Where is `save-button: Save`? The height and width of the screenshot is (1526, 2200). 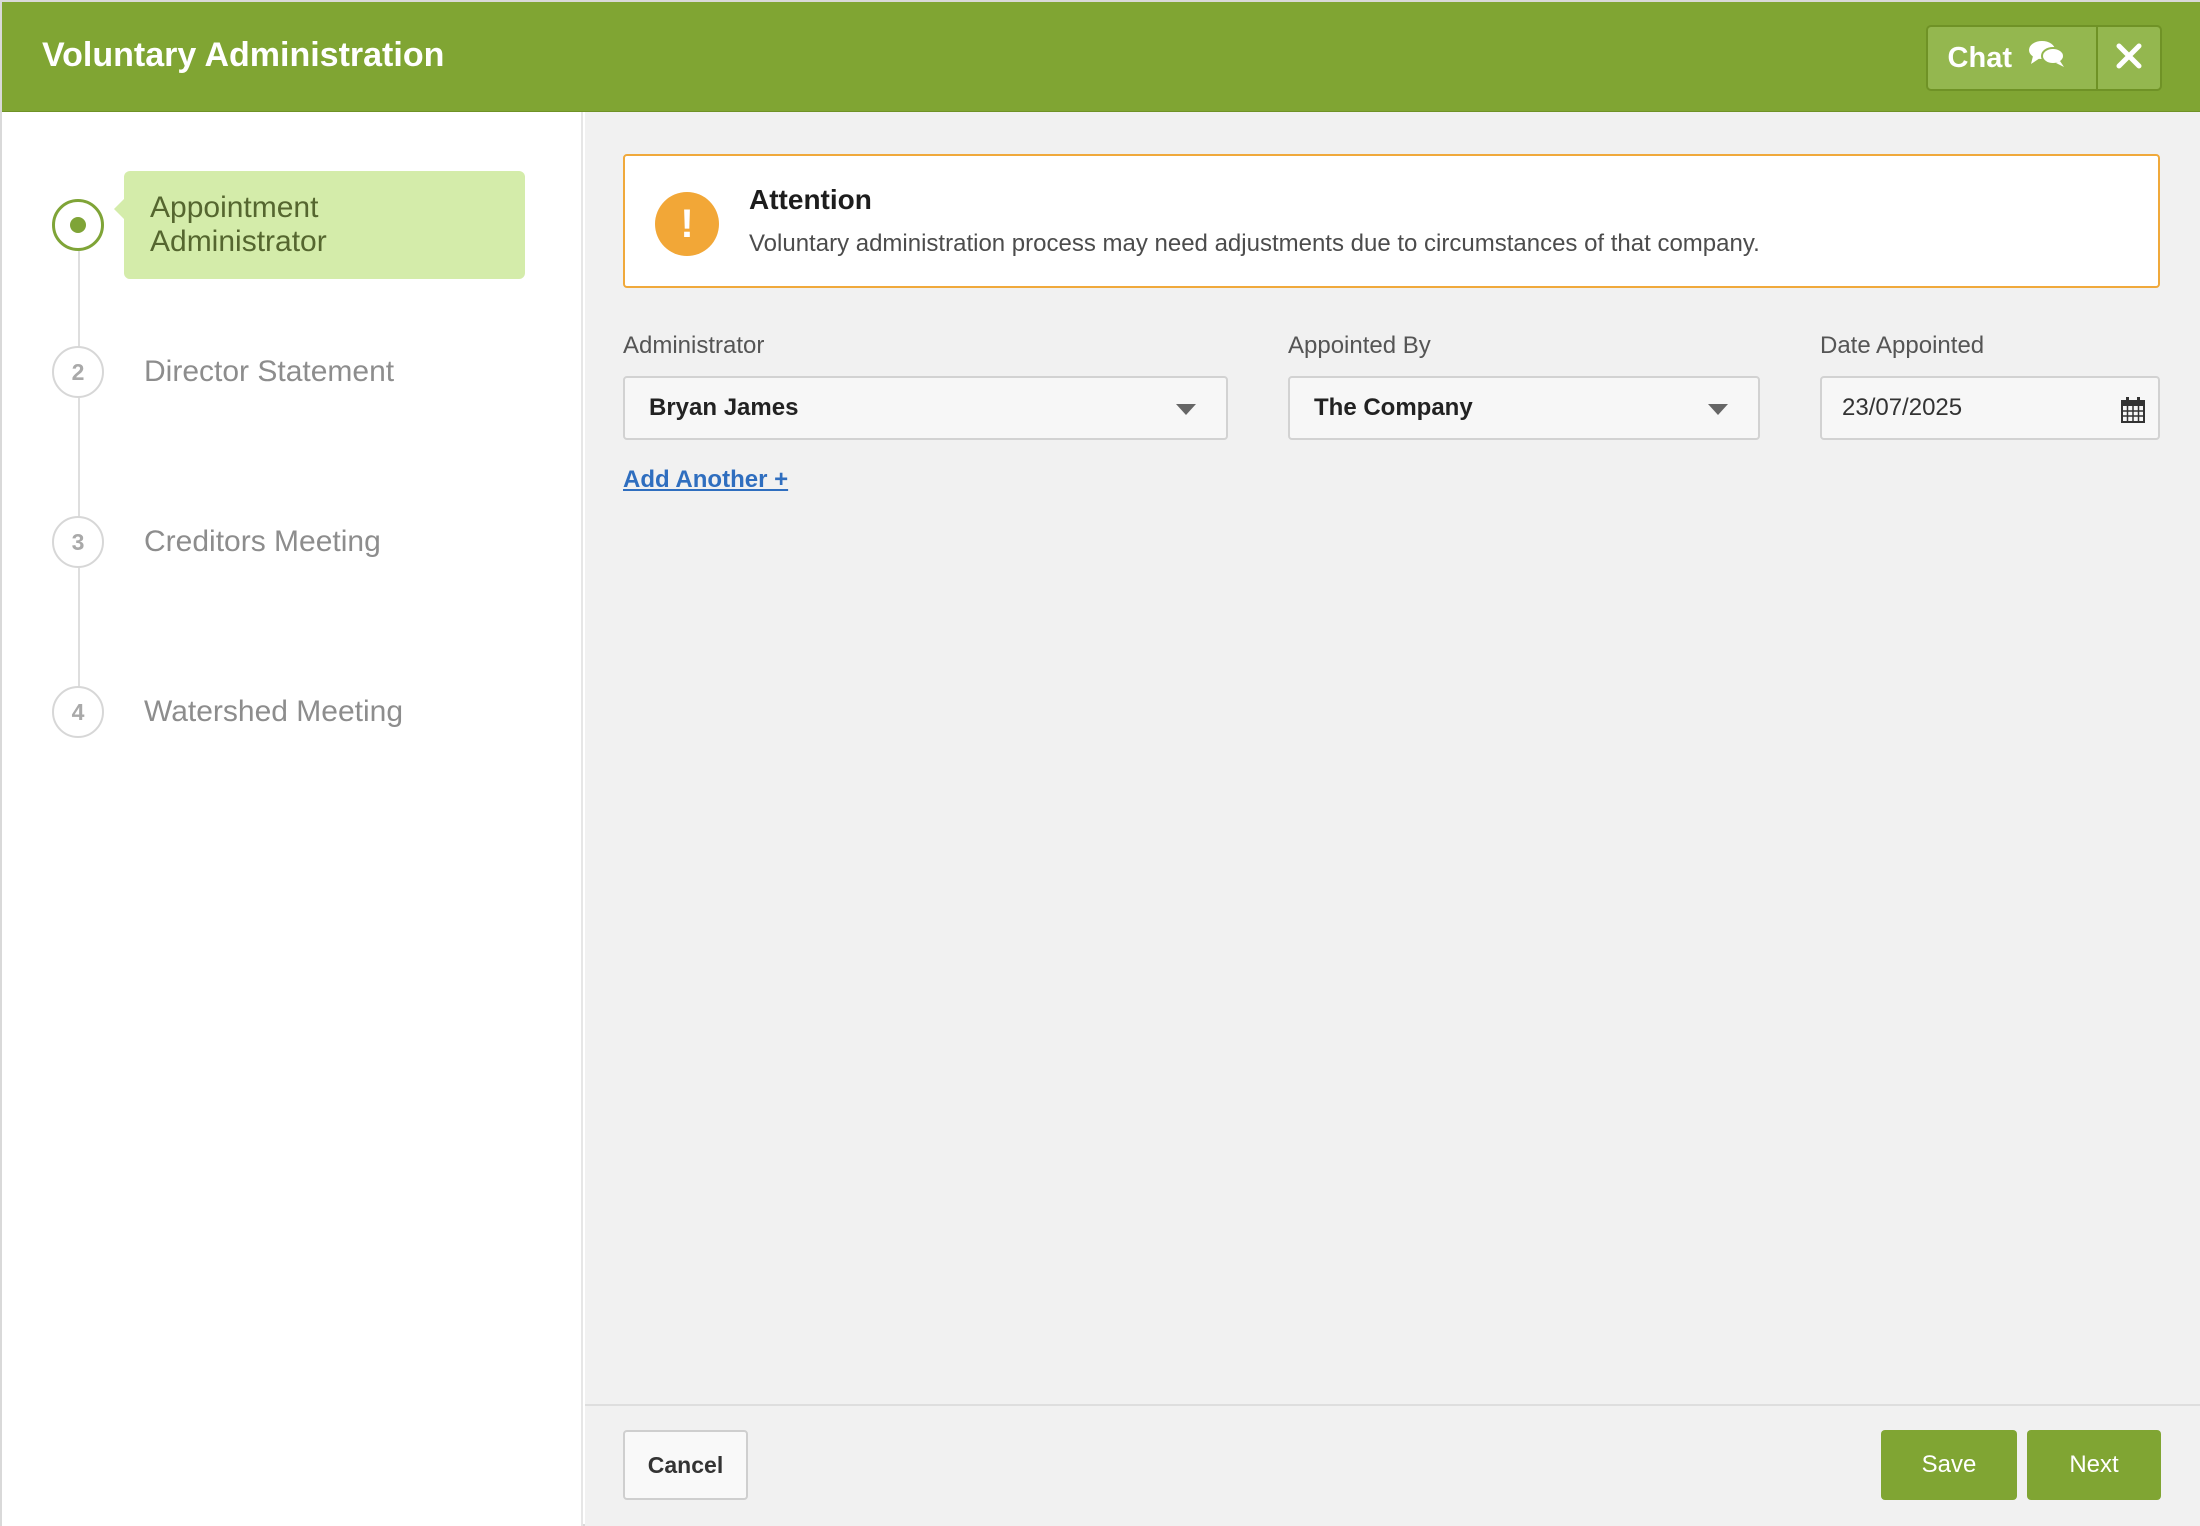 save-button: Save is located at coordinates (1949, 1465).